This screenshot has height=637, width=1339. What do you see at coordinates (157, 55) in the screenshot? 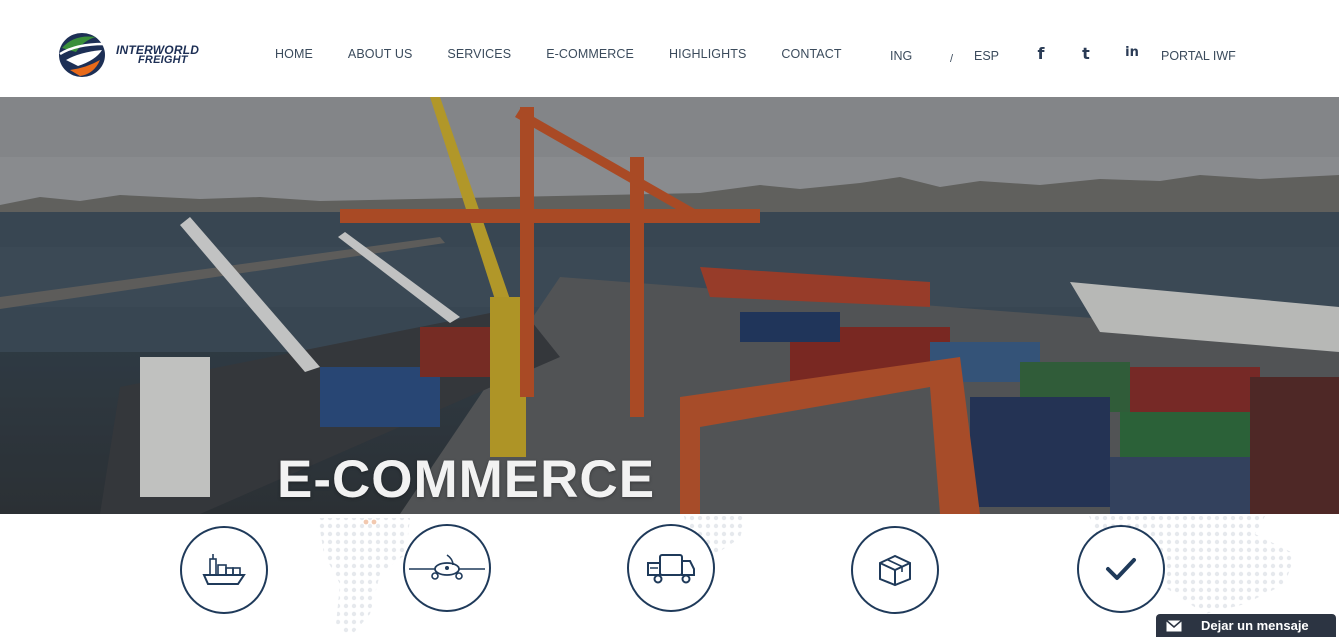
I see `brand-wordmark: INTERWORLD FREIGHT` at bounding box center [157, 55].